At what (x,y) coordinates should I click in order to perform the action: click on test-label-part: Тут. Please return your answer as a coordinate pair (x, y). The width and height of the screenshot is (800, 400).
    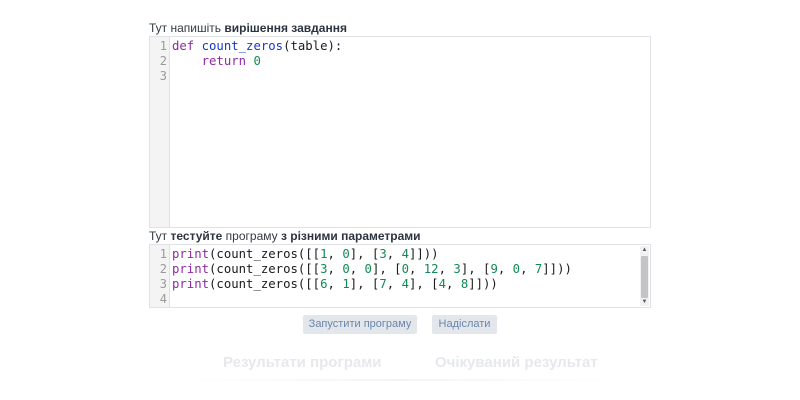
    Looking at the image, I should click on (160, 236).